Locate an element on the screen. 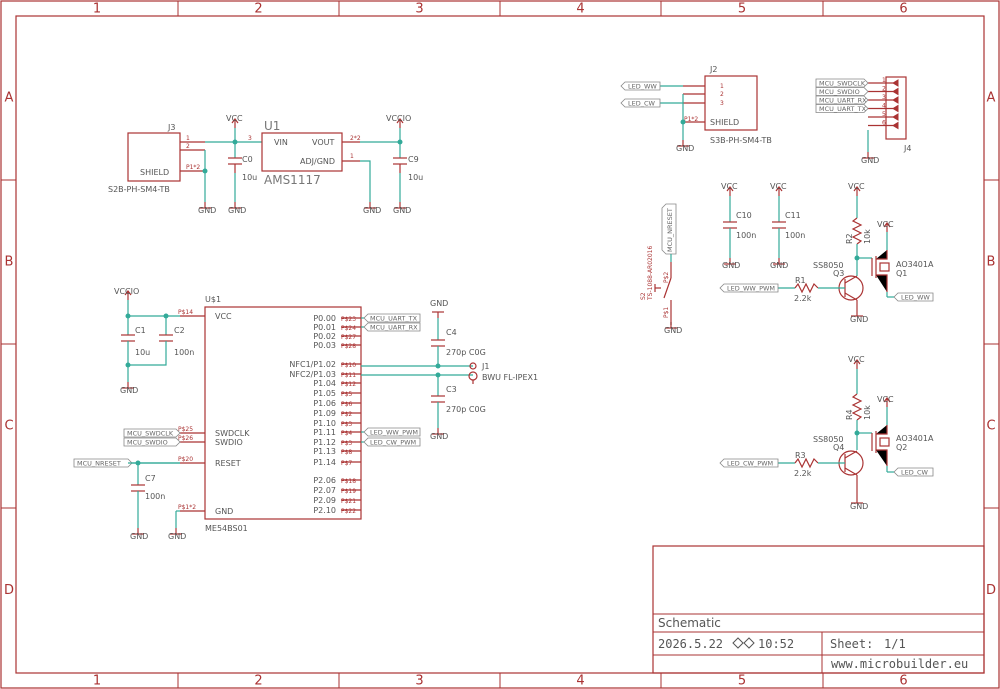 This screenshot has height=689, width=1000. zone-row-left: A is located at coordinates (9, 98).